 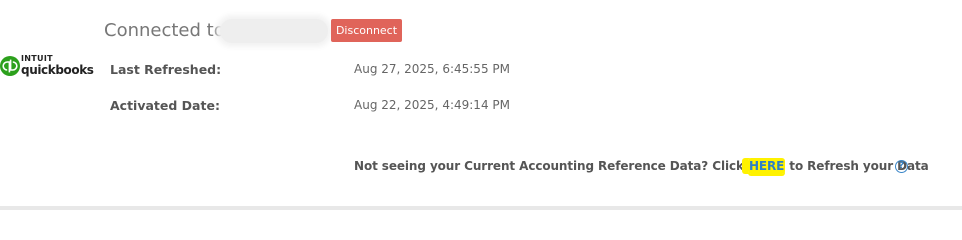 What do you see at coordinates (901, 166) in the screenshot?
I see `question-circle-icon: ?` at bounding box center [901, 166].